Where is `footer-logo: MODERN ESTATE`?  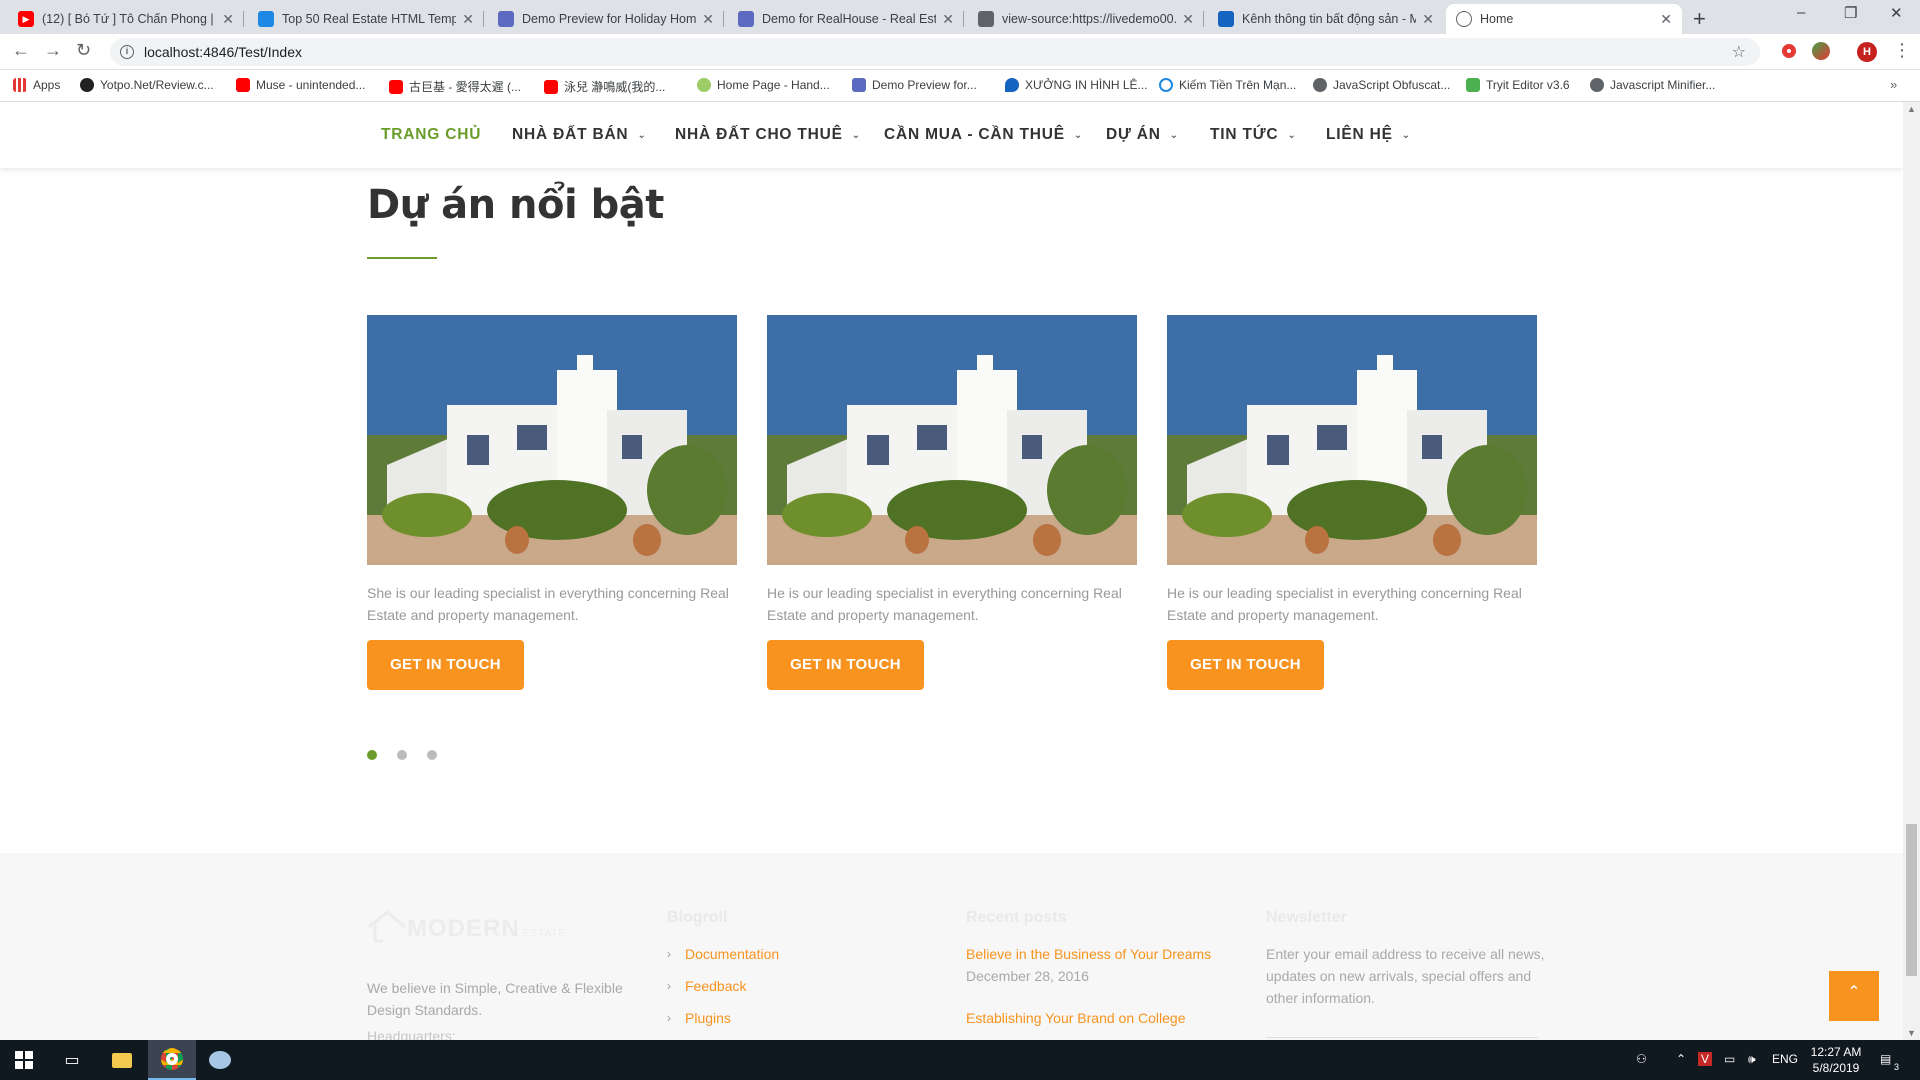 footer-logo: MODERN ESTATE is located at coordinates (466, 926).